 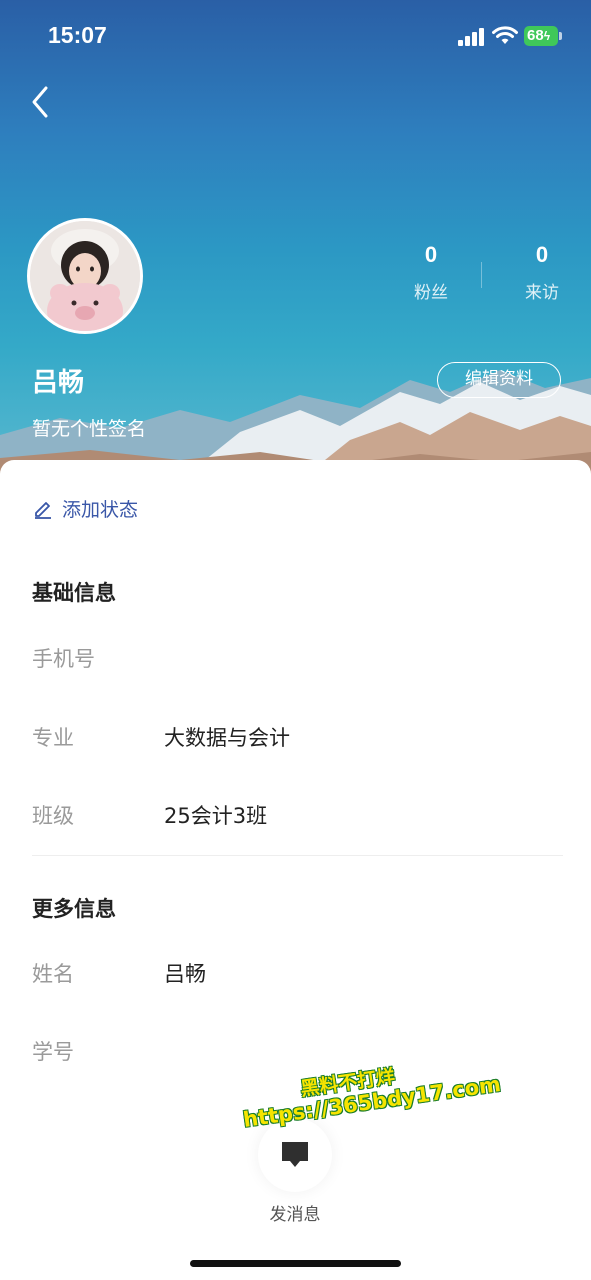 I want to click on send-message-button, so click(x=295, y=1155).